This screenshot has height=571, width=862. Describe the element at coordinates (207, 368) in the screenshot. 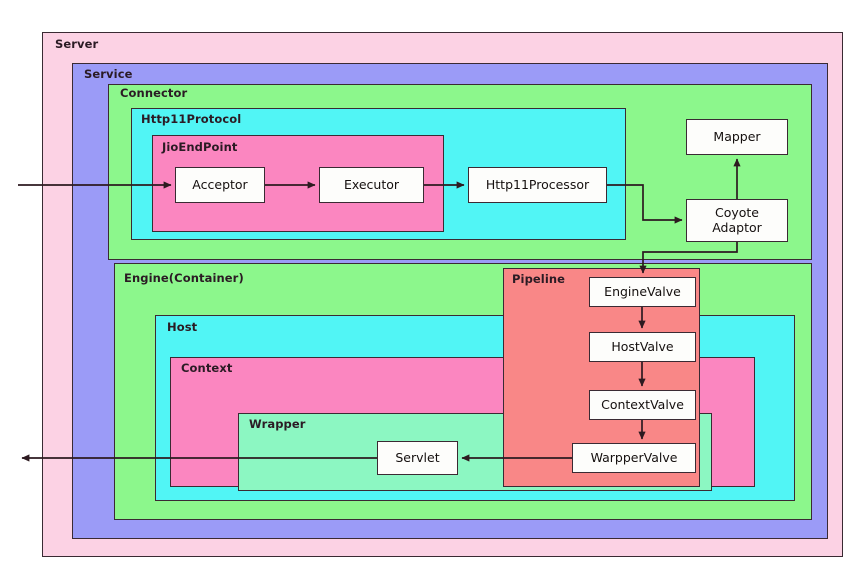

I see `container-label-context: Context` at that location.